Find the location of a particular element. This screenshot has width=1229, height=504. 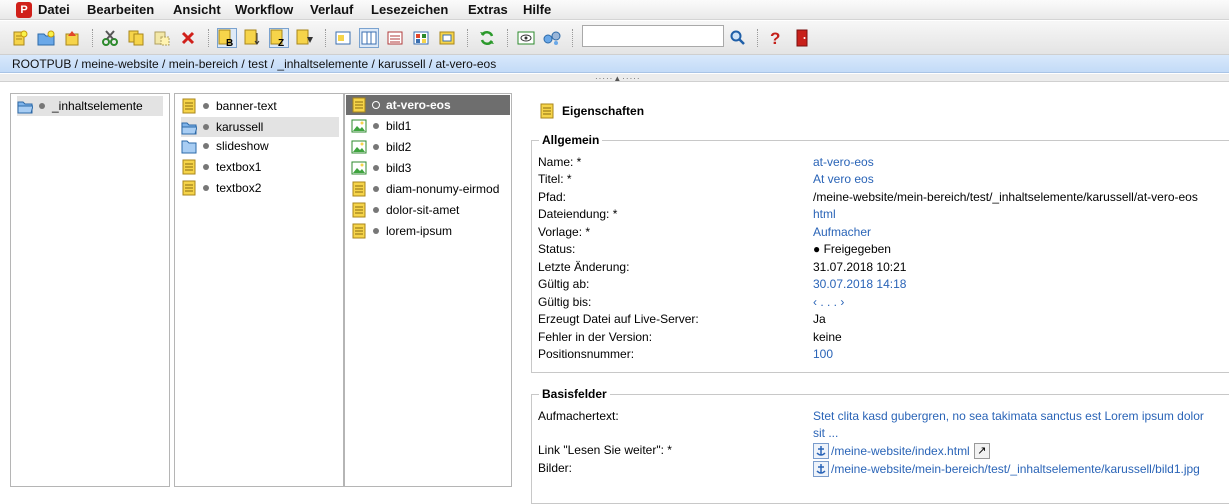

list-item: karussell is located at coordinates (260, 127).